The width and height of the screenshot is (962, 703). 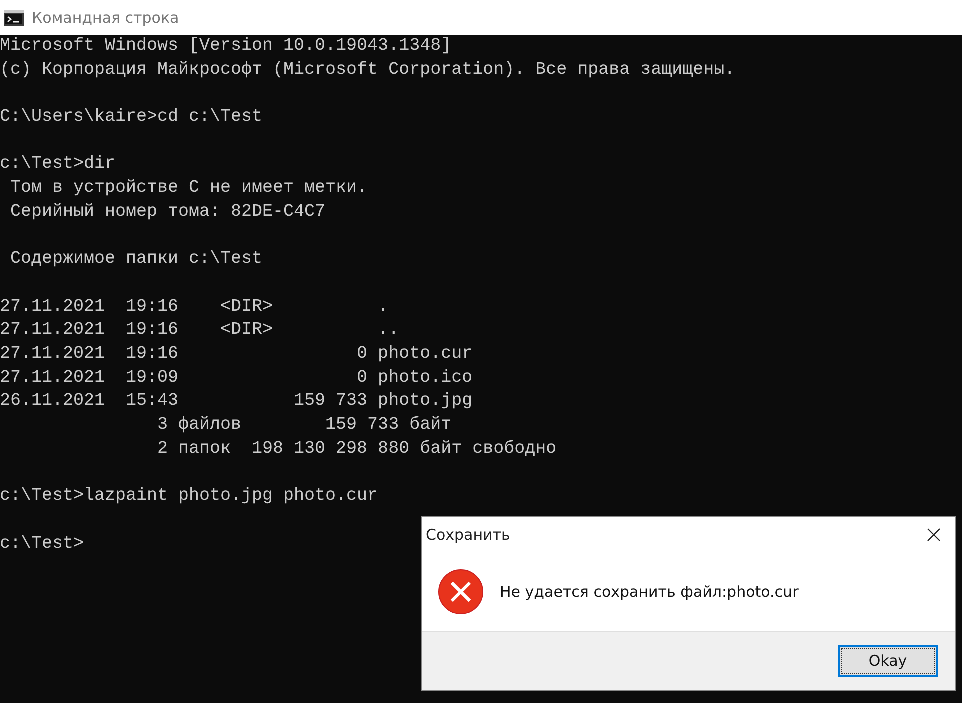 What do you see at coordinates (42, 544) in the screenshot?
I see `console-line: c:\Test>` at bounding box center [42, 544].